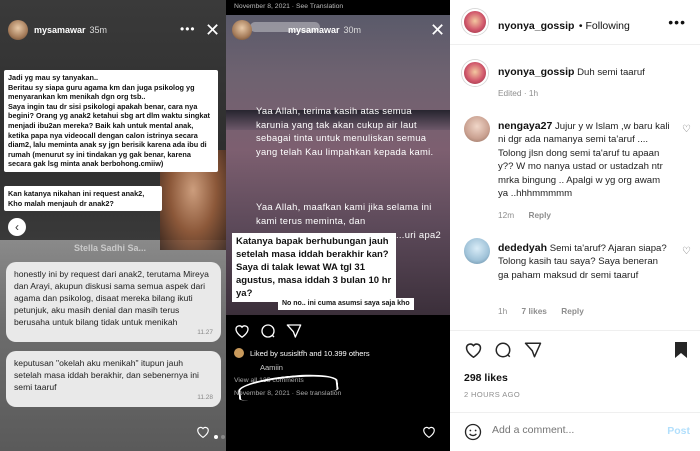 The width and height of the screenshot is (700, 451). What do you see at coordinates (475, 73) in the screenshot?
I see `caption-avatar` at bounding box center [475, 73].